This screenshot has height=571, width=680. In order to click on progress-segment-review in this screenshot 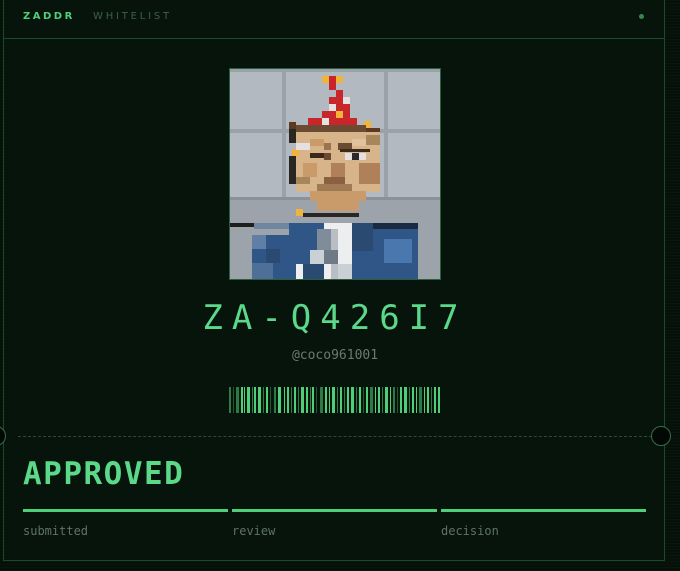, I will do `click(334, 510)`.